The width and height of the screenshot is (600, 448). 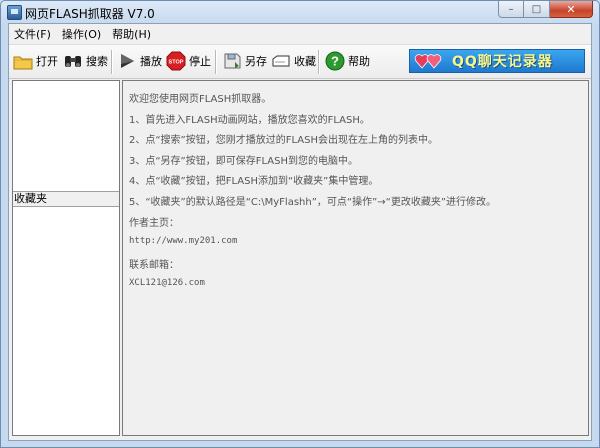 What do you see at coordinates (537, 9) in the screenshot?
I see `maximize-button: □` at bounding box center [537, 9].